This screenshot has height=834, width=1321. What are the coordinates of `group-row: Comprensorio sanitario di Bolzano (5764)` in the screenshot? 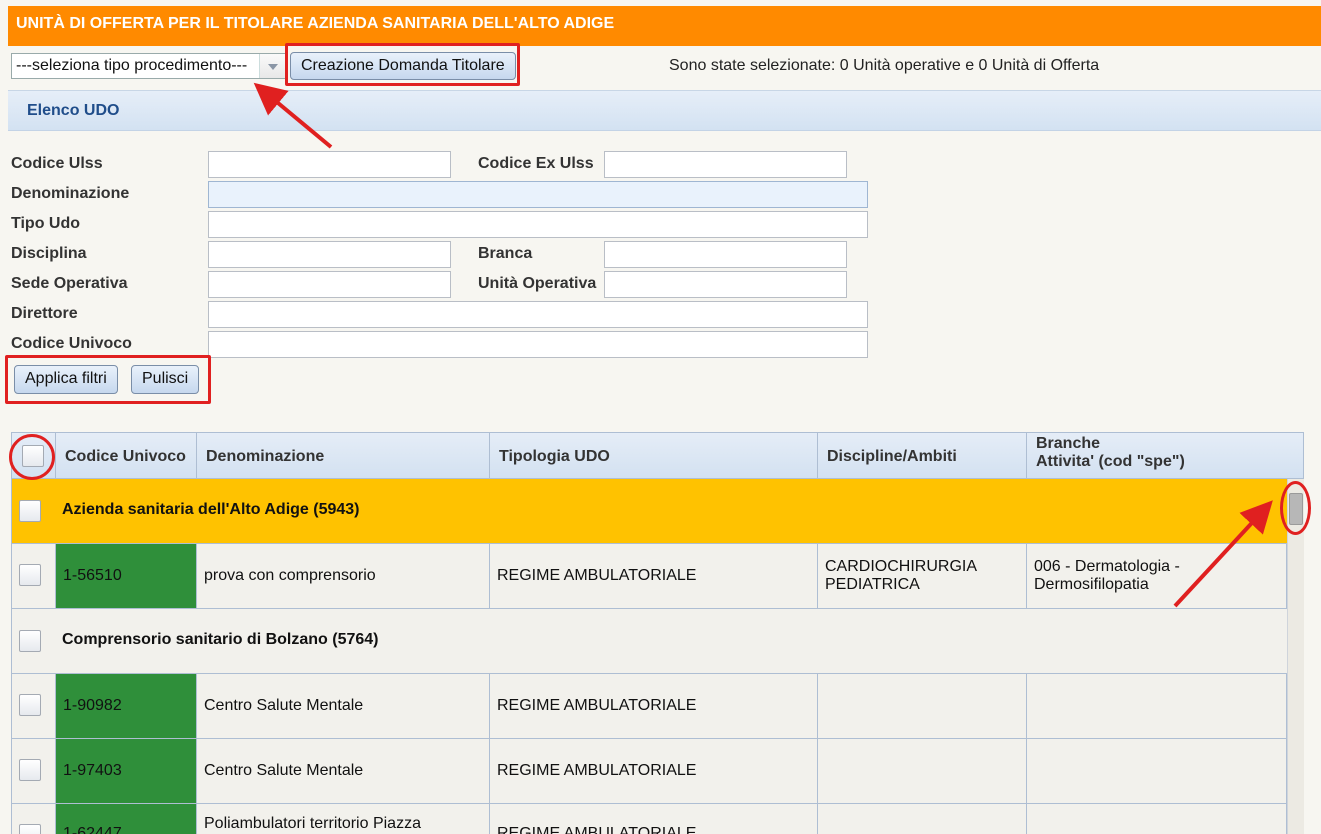 It's located at (649, 641).